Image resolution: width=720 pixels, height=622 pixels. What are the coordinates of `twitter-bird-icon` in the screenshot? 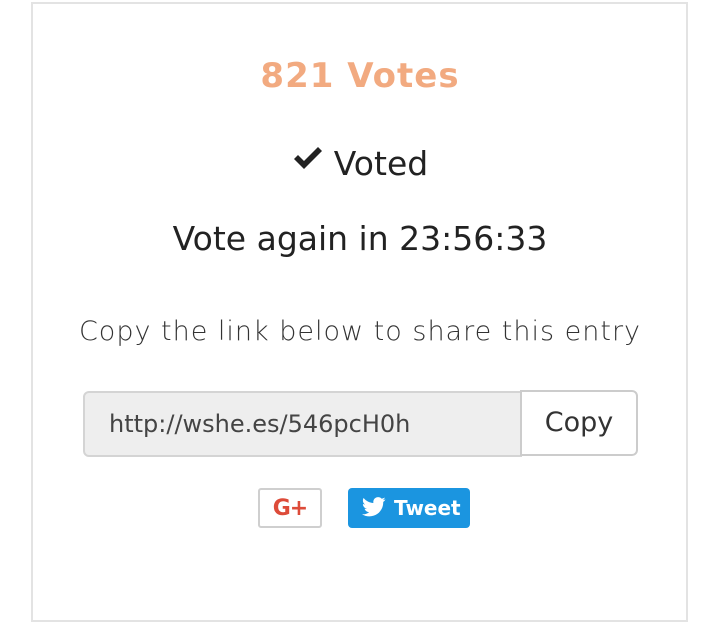 It's located at (373, 509).